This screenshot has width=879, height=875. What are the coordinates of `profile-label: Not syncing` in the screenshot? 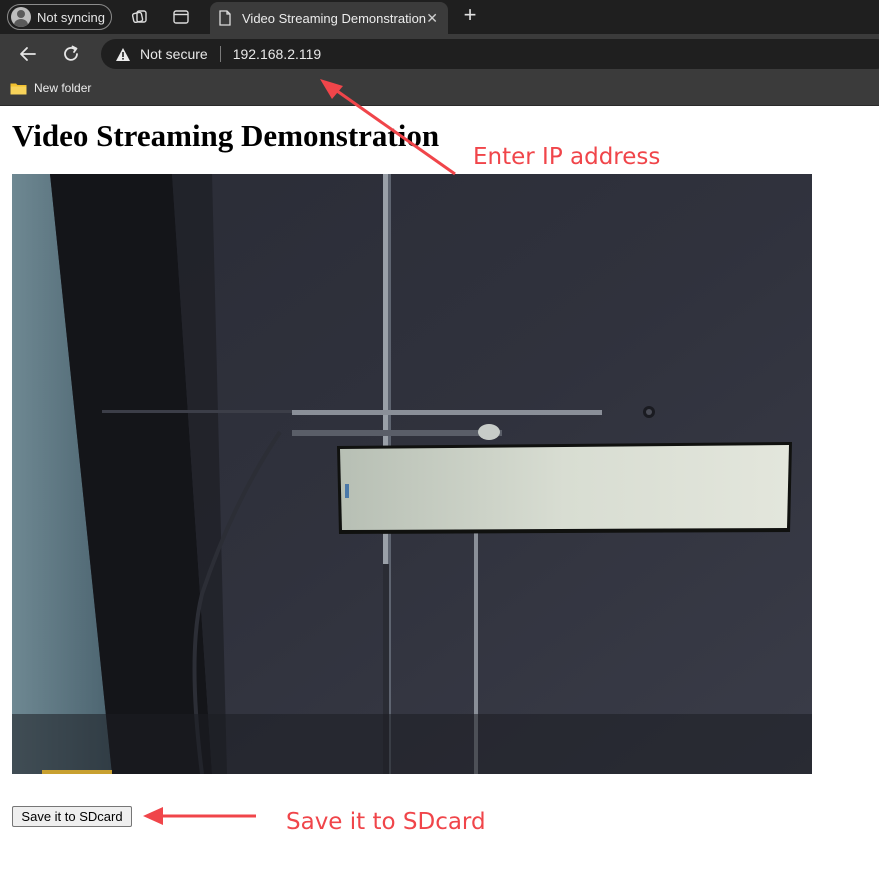 It's located at (71, 17).